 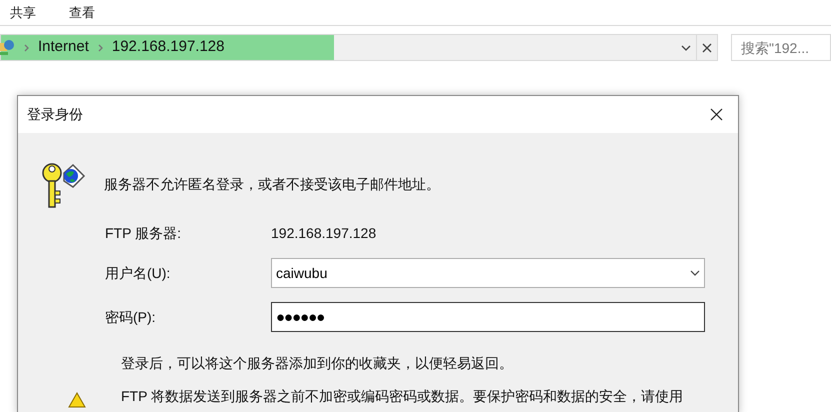 I want to click on server-address: 192.168.197.128, so click(x=323, y=233).